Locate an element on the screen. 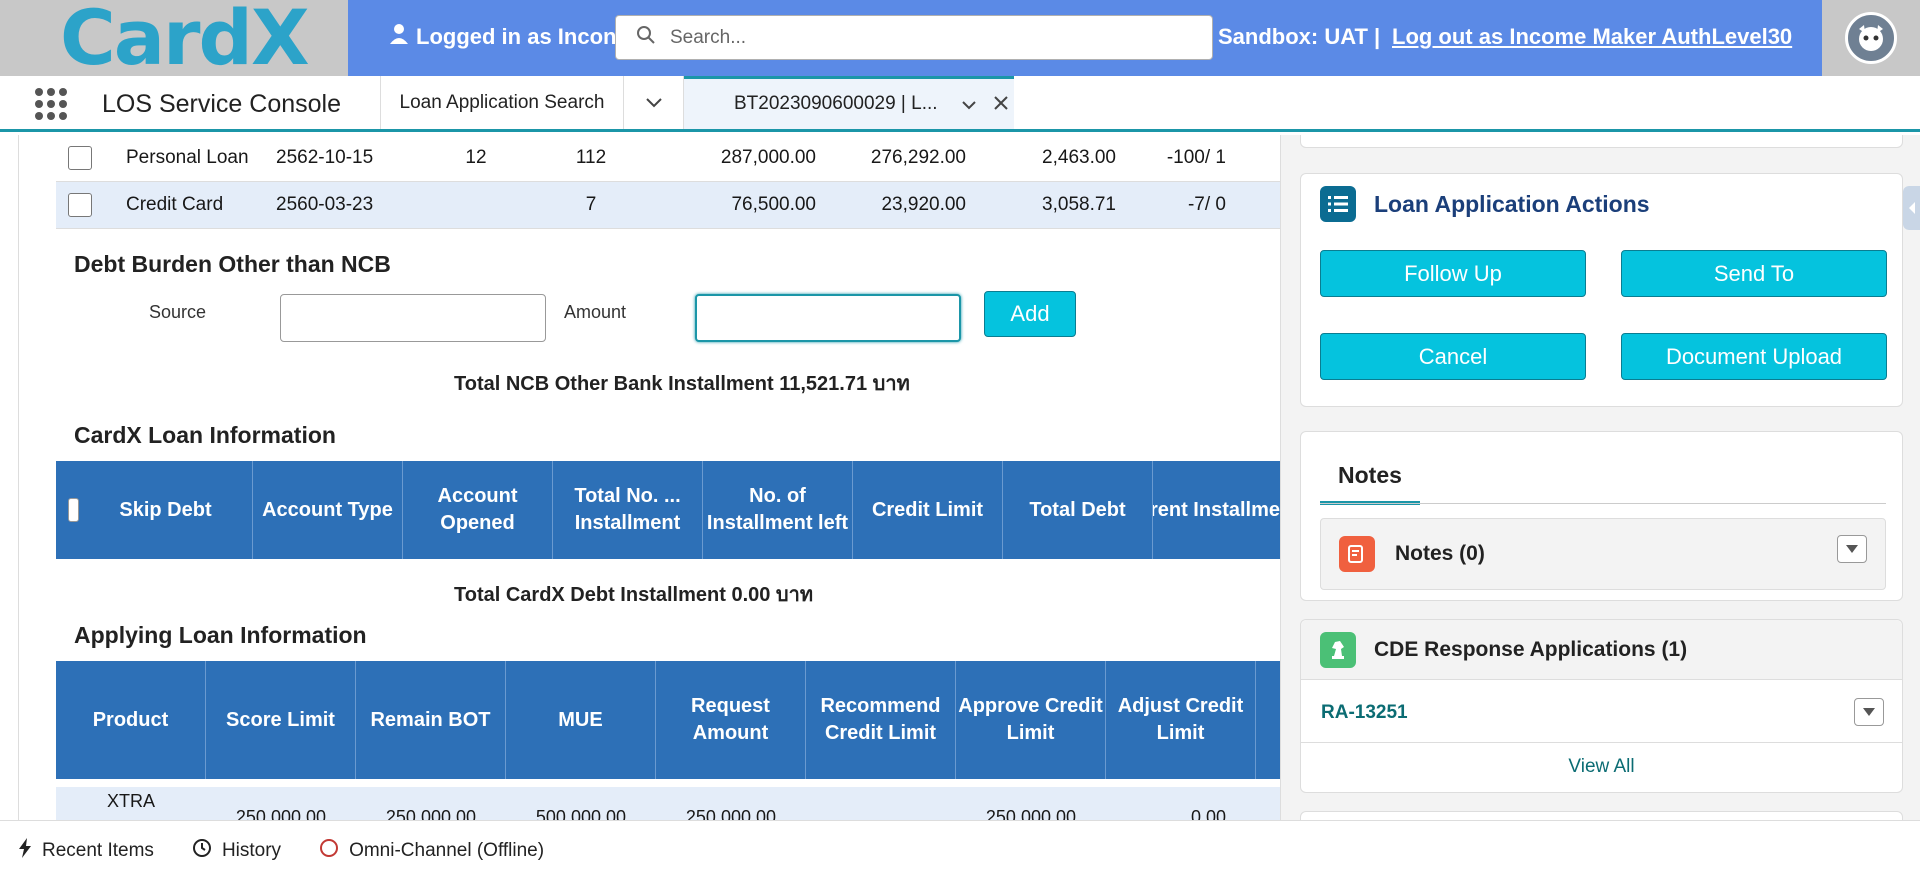 The width and height of the screenshot is (1920, 880). cardx-logo: CardX is located at coordinates (185, 38).